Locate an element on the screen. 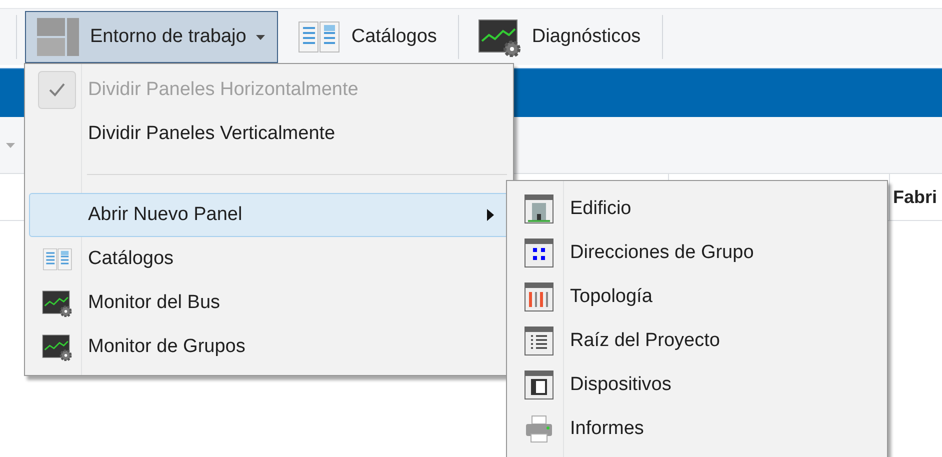  menu-item: Informes is located at coordinates (697, 429).